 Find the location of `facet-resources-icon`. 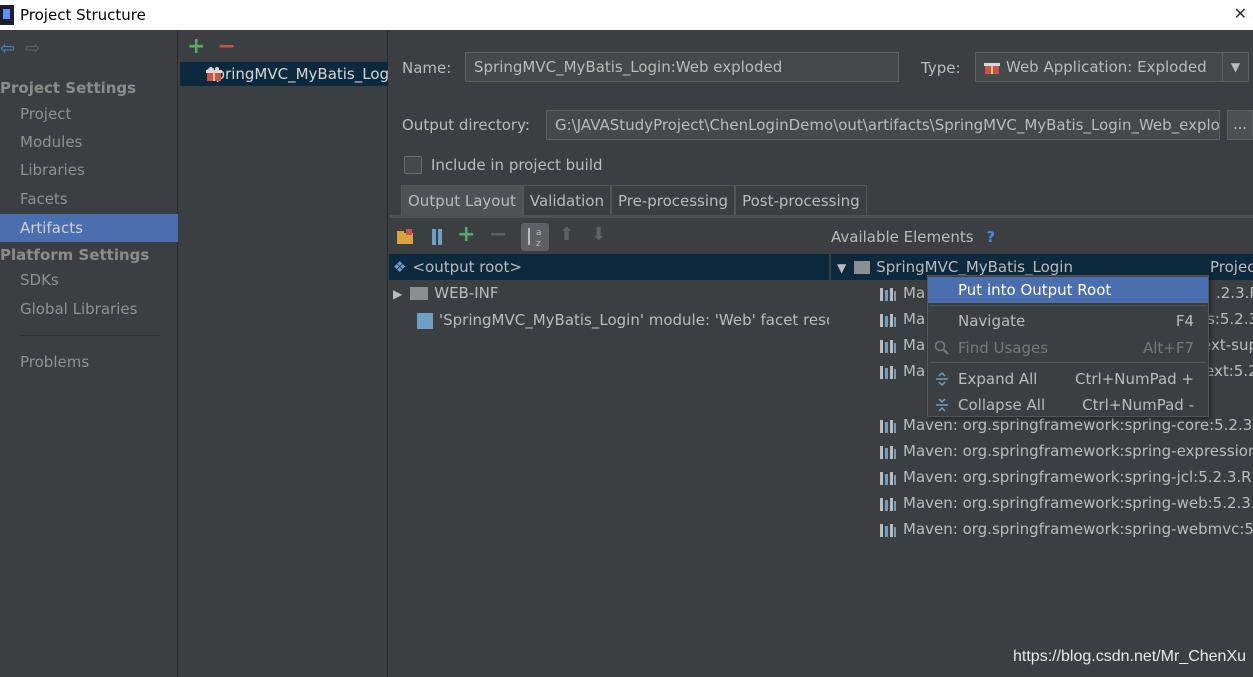

facet-resources-icon is located at coordinates (425, 320).